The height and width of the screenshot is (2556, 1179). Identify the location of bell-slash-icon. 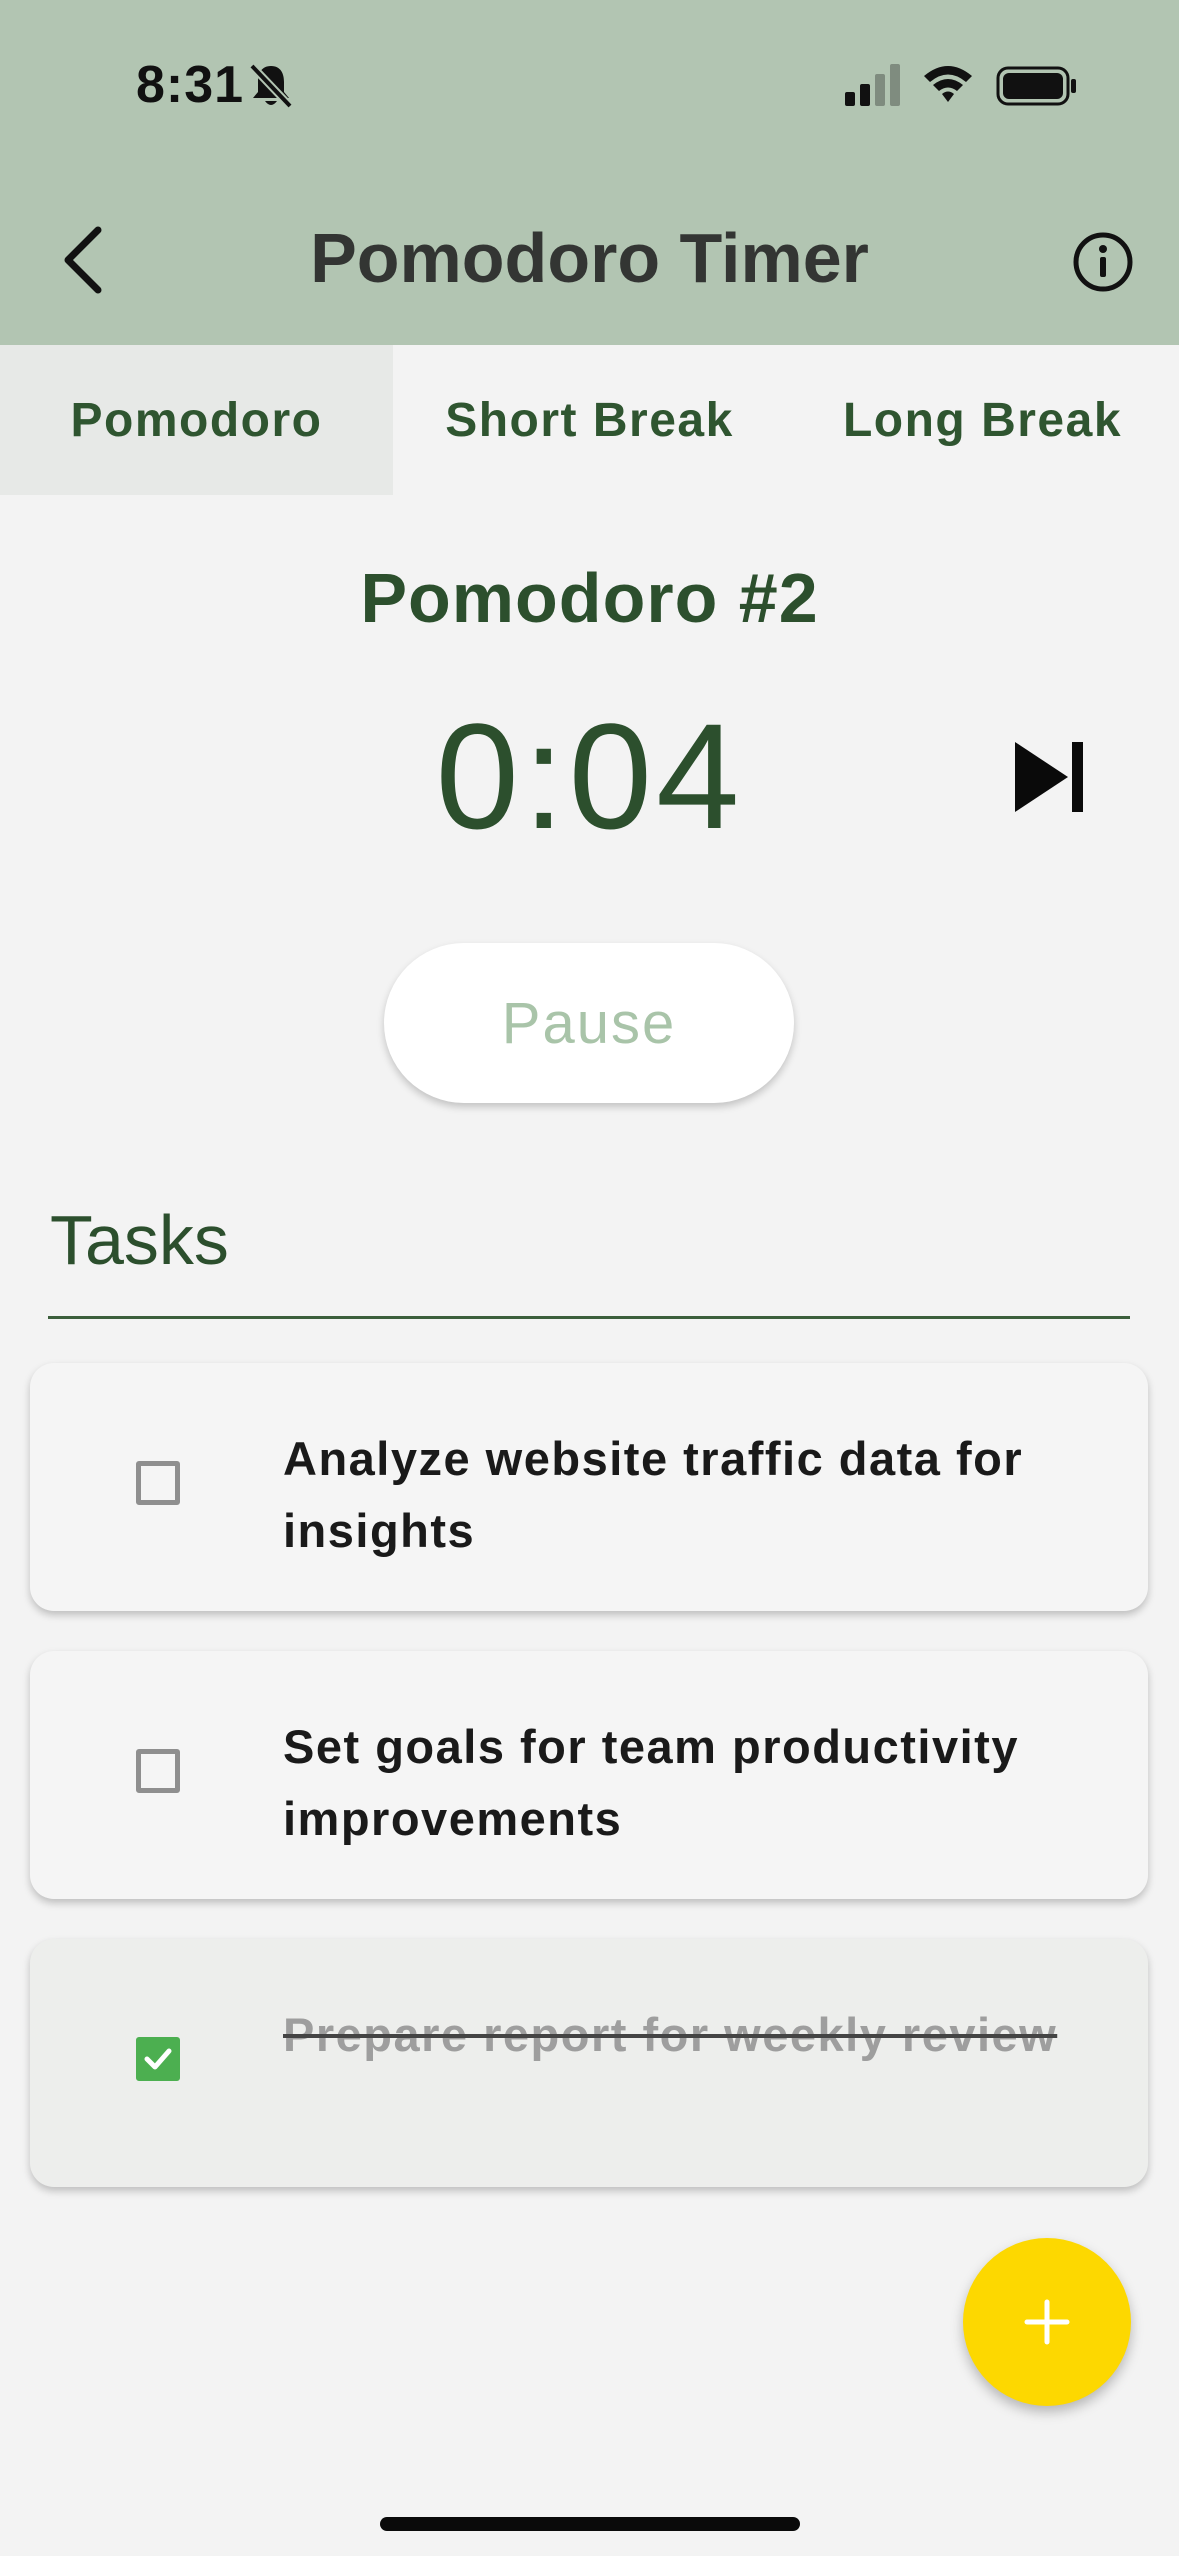
(271, 86).